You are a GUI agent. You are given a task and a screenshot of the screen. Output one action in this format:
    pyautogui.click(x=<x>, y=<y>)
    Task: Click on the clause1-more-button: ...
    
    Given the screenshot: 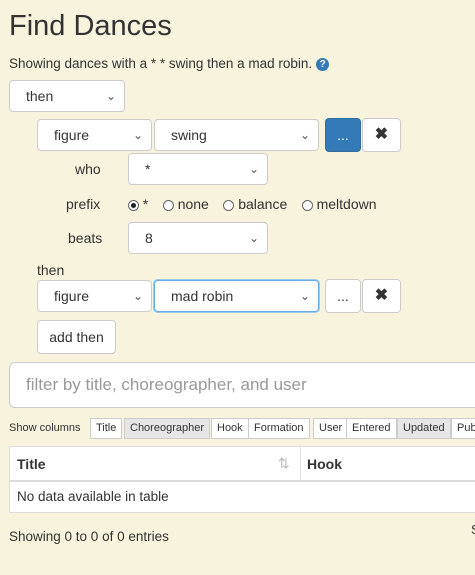 What is the action you would take?
    pyautogui.click(x=343, y=135)
    